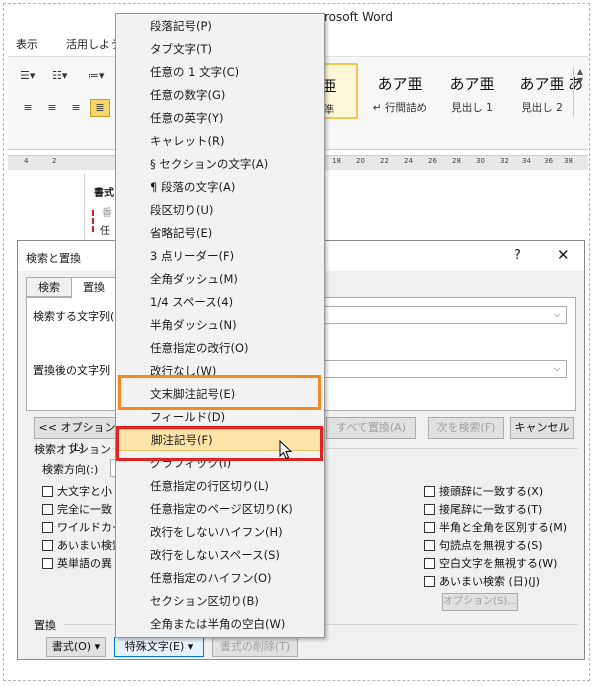 The width and height of the screenshot is (595, 686). I want to click on dialog-title: 検索と置換, so click(53, 258).